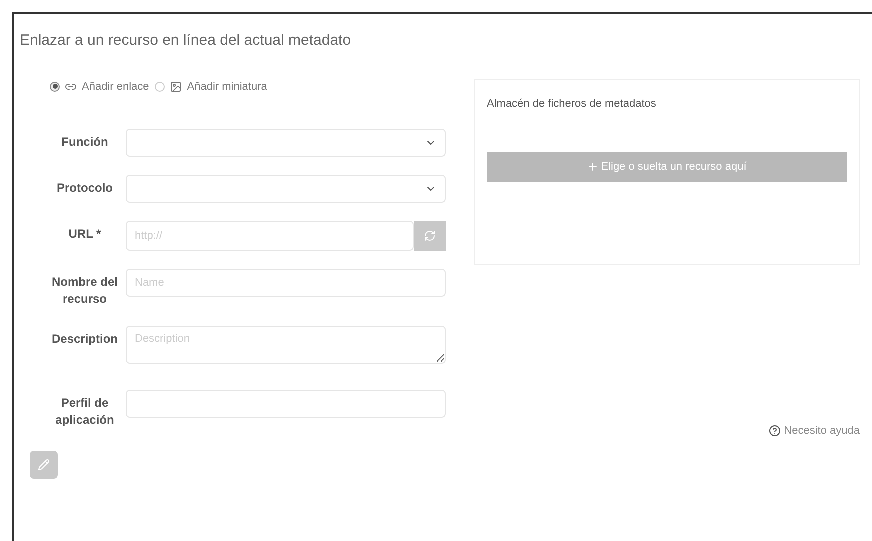  I want to click on refresh-icon, so click(430, 236).